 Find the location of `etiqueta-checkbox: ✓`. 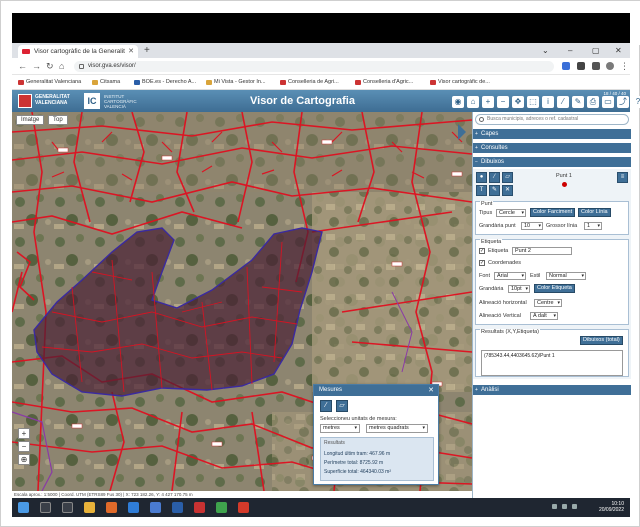

etiqueta-checkbox: ✓ is located at coordinates (482, 251).